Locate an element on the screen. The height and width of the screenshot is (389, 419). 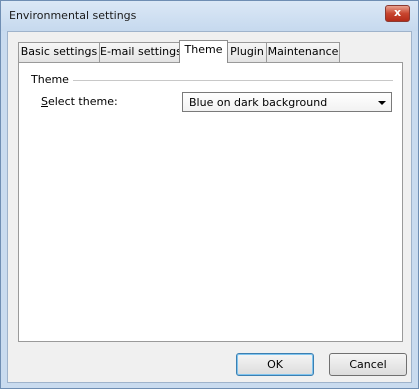
tab-theme: Theme is located at coordinates (203, 51).